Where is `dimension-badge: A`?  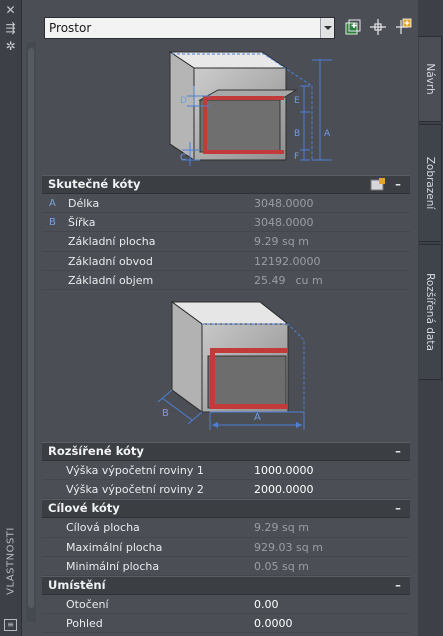
dimension-badge: A is located at coordinates (52, 203).